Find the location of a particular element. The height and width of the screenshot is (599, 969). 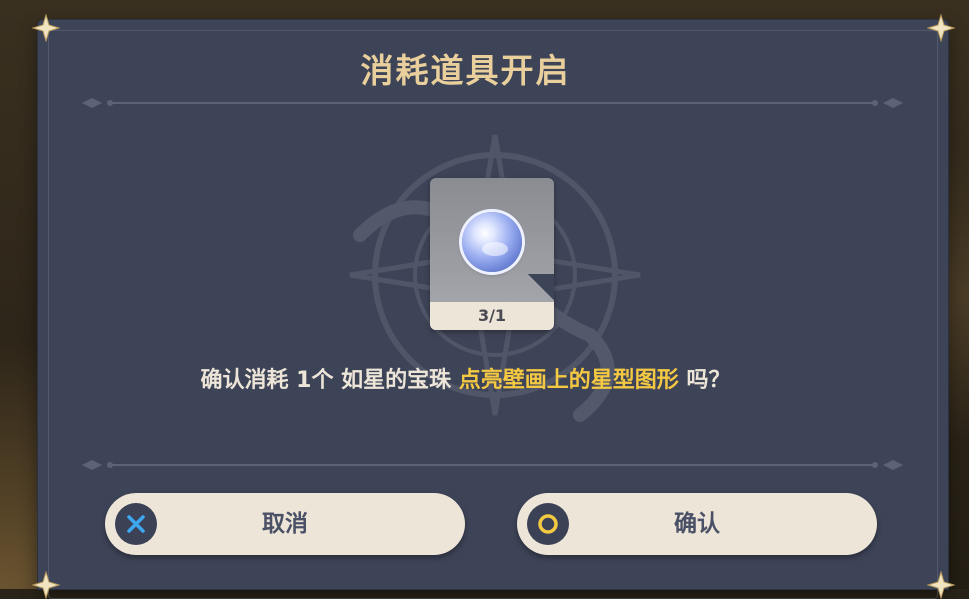

cancel-button: 取消 is located at coordinates (285, 524).